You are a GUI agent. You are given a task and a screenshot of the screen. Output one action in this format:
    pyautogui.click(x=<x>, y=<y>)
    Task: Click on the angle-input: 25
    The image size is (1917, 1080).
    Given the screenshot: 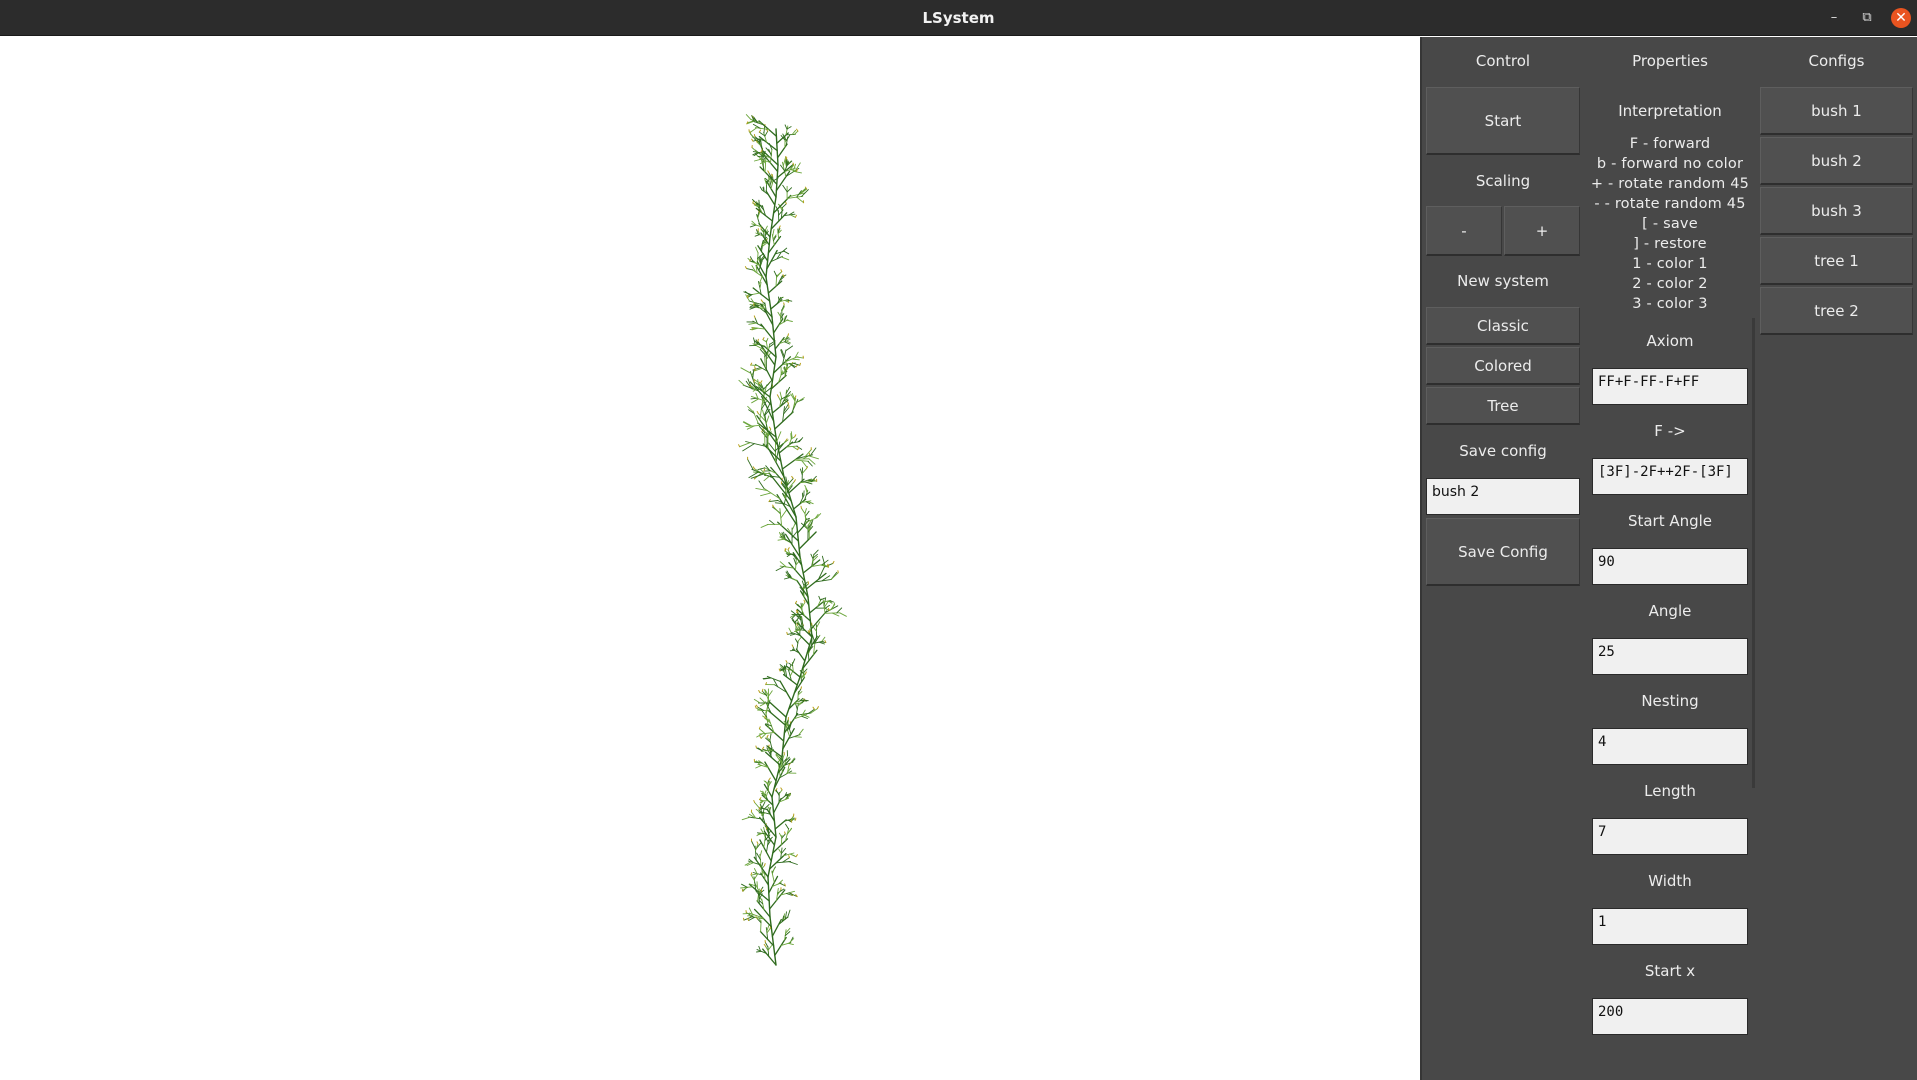 What is the action you would take?
    pyautogui.click(x=1670, y=656)
    